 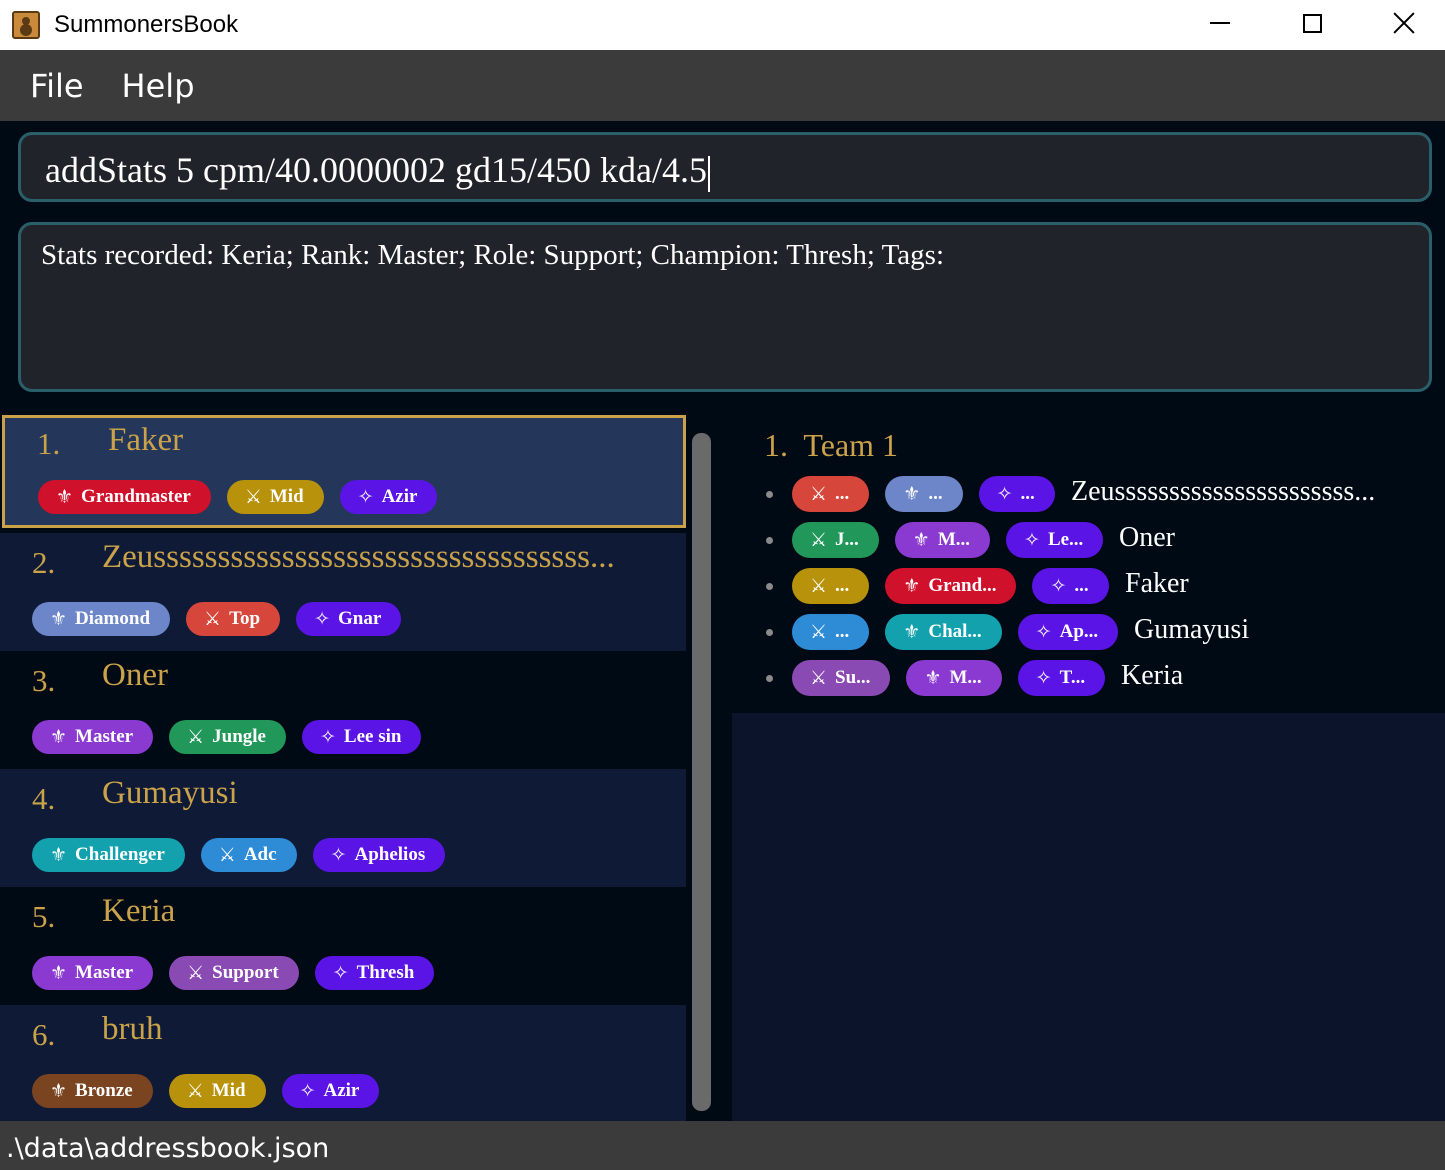 What do you see at coordinates (57, 86) in the screenshot?
I see `menu-file: File` at bounding box center [57, 86].